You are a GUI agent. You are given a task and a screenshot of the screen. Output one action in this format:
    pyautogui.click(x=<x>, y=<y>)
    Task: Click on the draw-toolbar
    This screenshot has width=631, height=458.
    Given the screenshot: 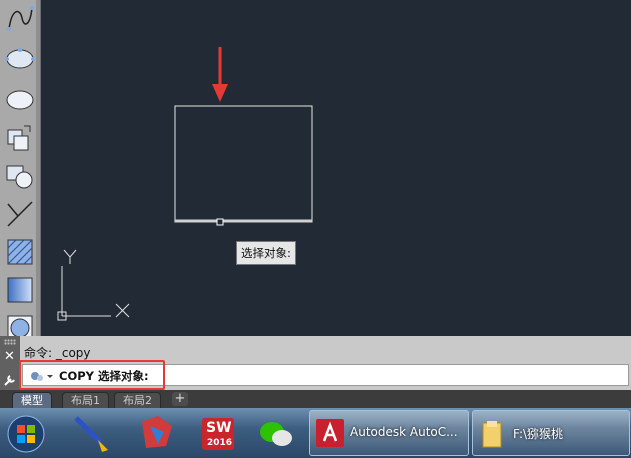 What is the action you would take?
    pyautogui.click(x=20, y=168)
    